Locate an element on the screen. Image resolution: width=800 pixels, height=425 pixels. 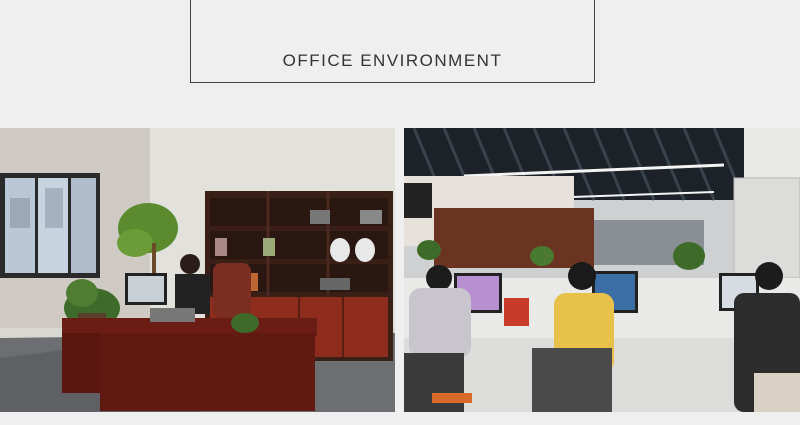
page-title: OFFICE ENVIRONMENT is located at coordinates (392, 60).